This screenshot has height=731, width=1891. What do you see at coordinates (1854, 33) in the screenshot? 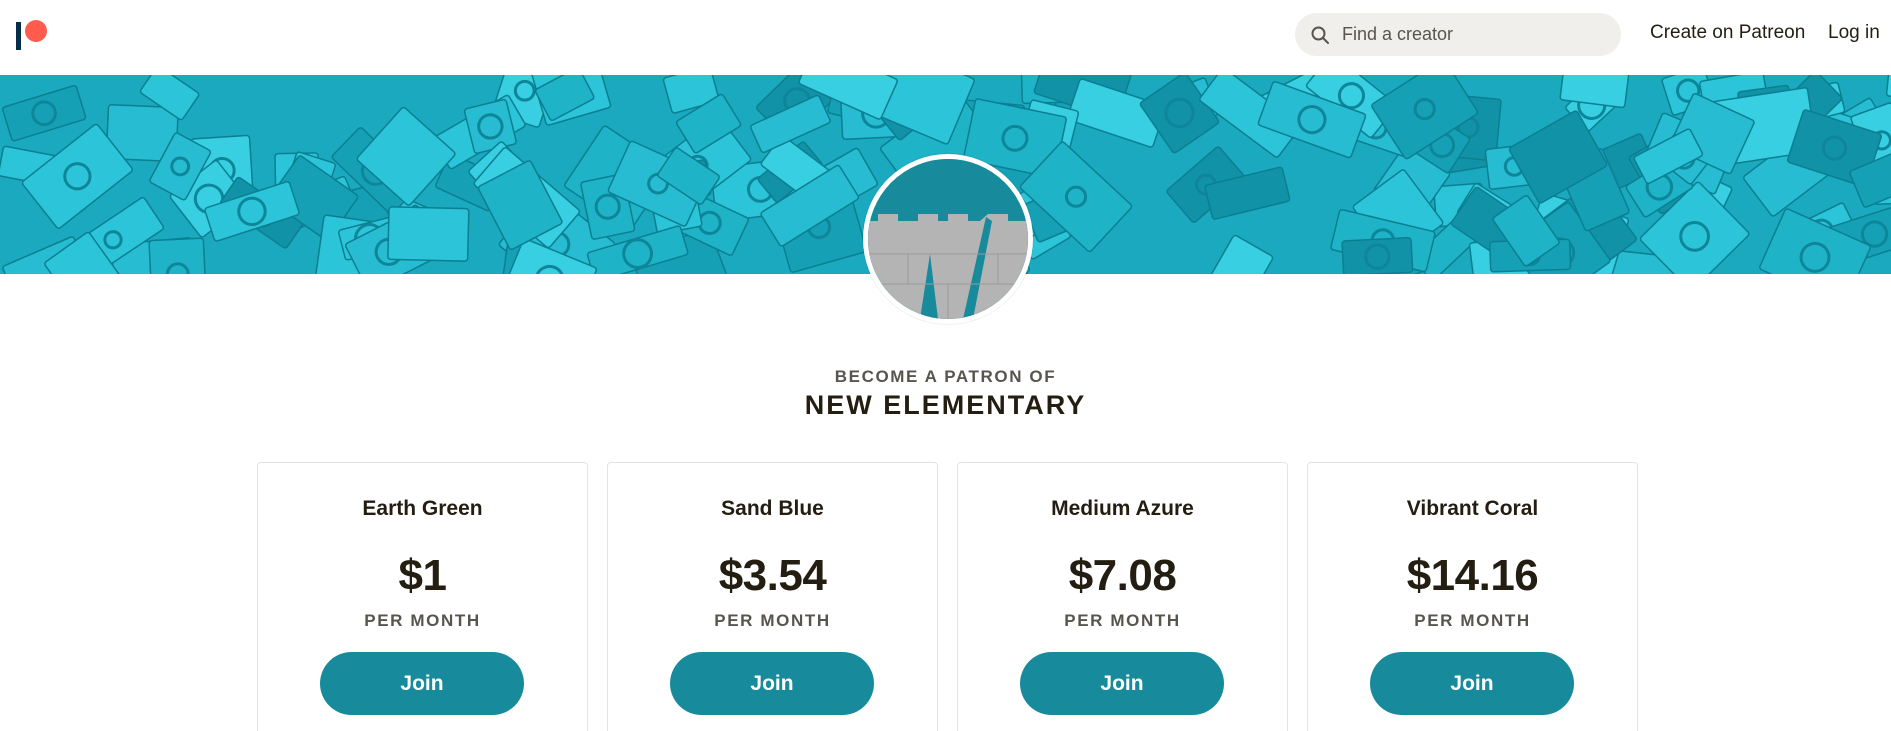
I see `log-in-link: Log in` at bounding box center [1854, 33].